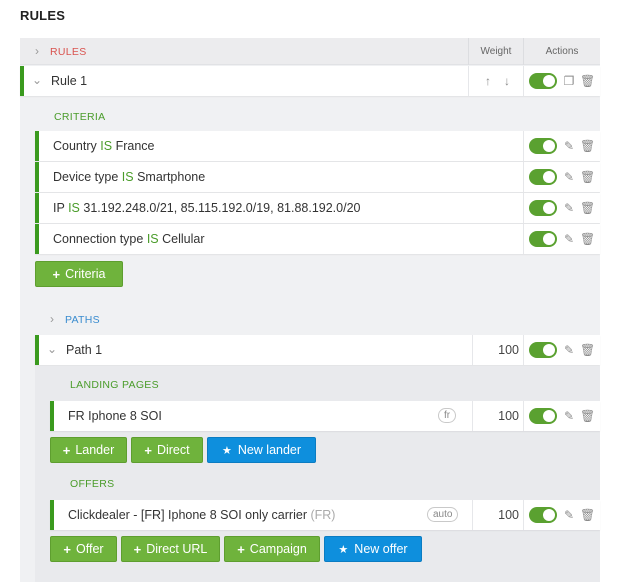 This screenshot has width=617, height=582. I want to click on rule-row: ⌄ Rule 1 ↑ ↓ ❐ 🗑, so click(310, 81).